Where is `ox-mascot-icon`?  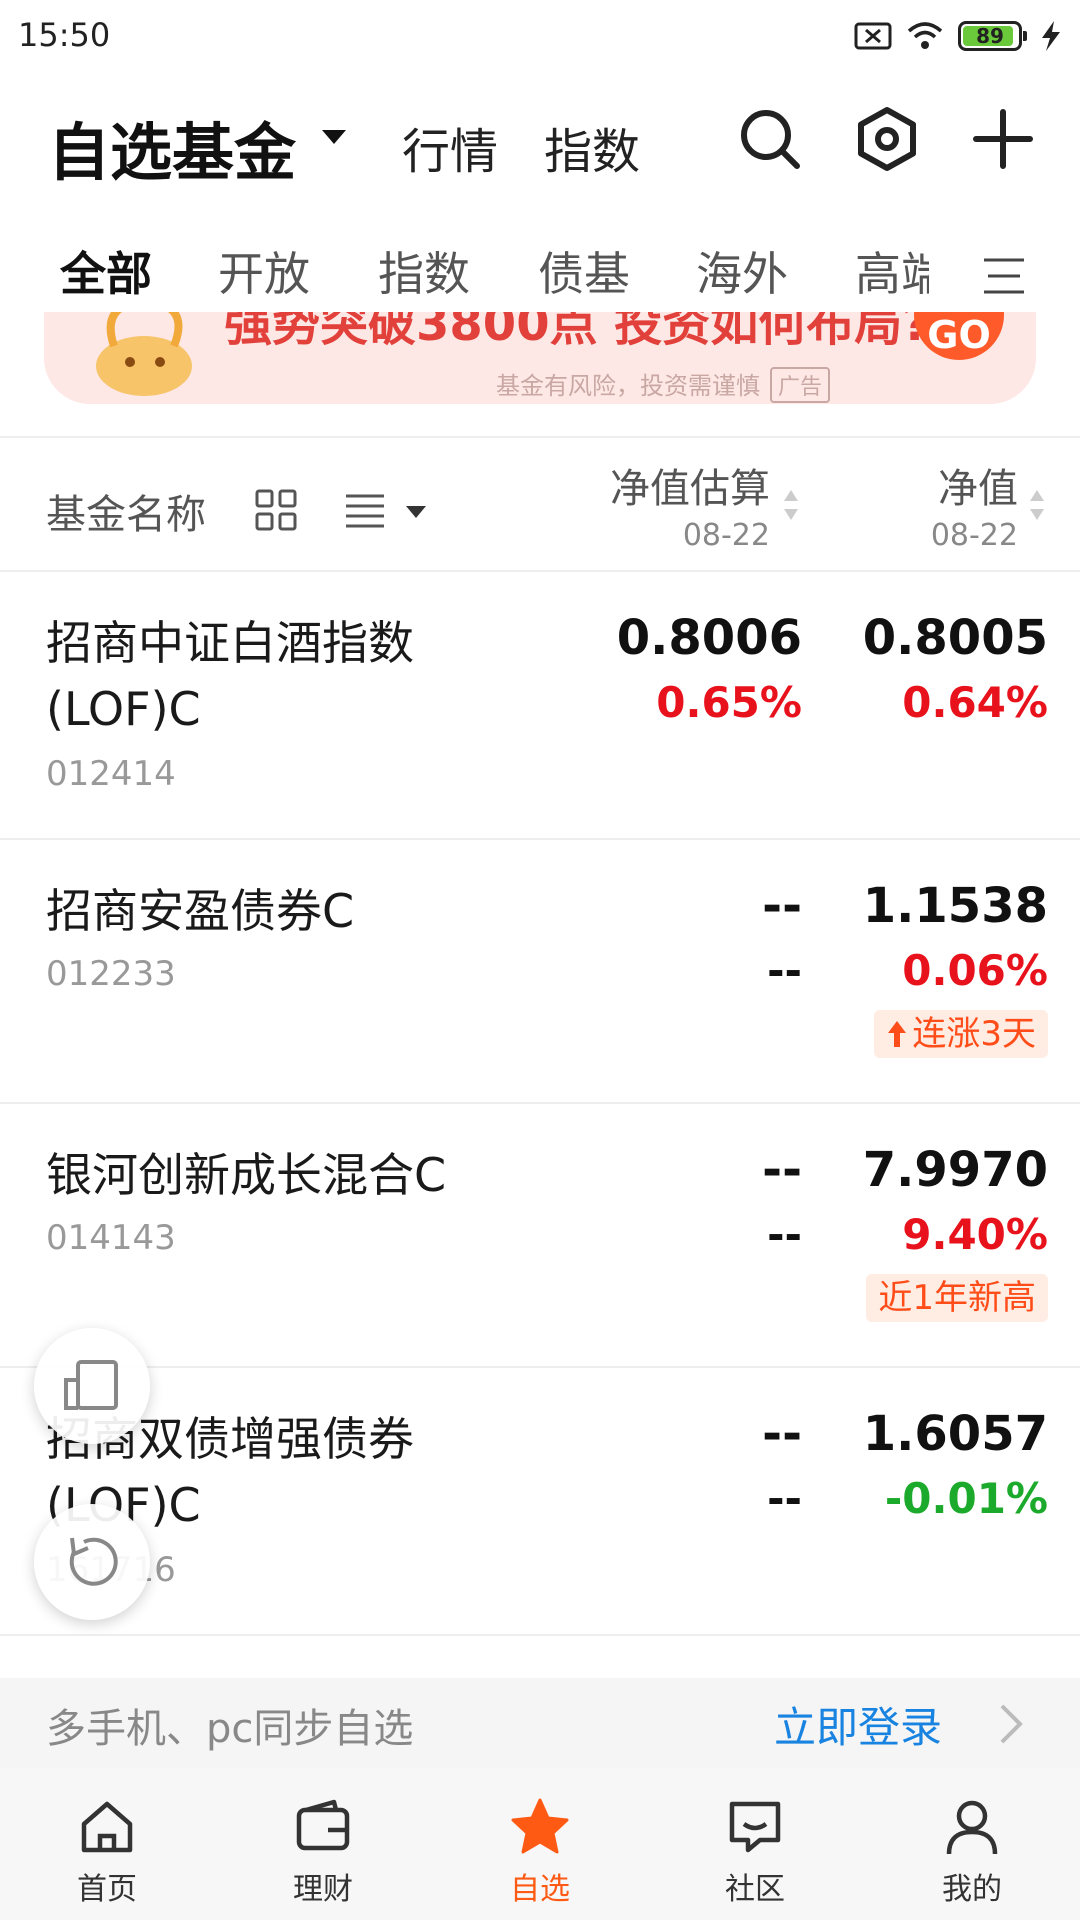
ox-mascot-icon is located at coordinates (144, 354).